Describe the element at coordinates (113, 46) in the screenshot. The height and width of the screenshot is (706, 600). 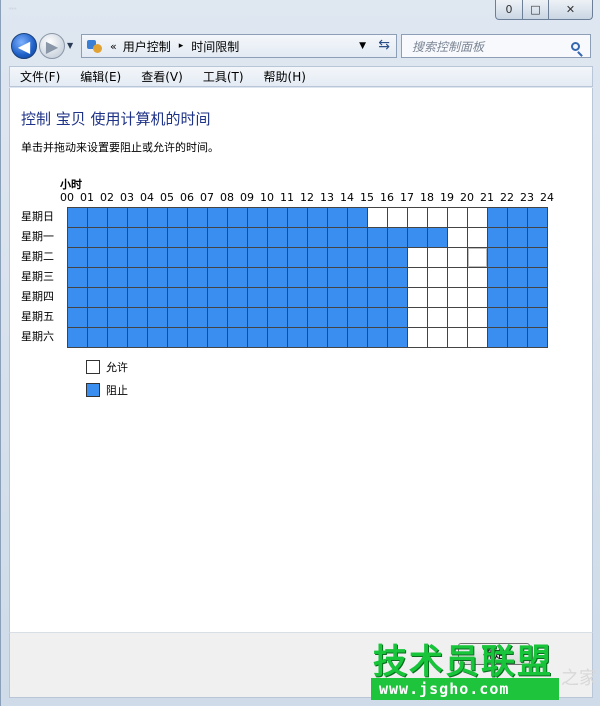
I see `breadcrumb-overflow: «` at that location.